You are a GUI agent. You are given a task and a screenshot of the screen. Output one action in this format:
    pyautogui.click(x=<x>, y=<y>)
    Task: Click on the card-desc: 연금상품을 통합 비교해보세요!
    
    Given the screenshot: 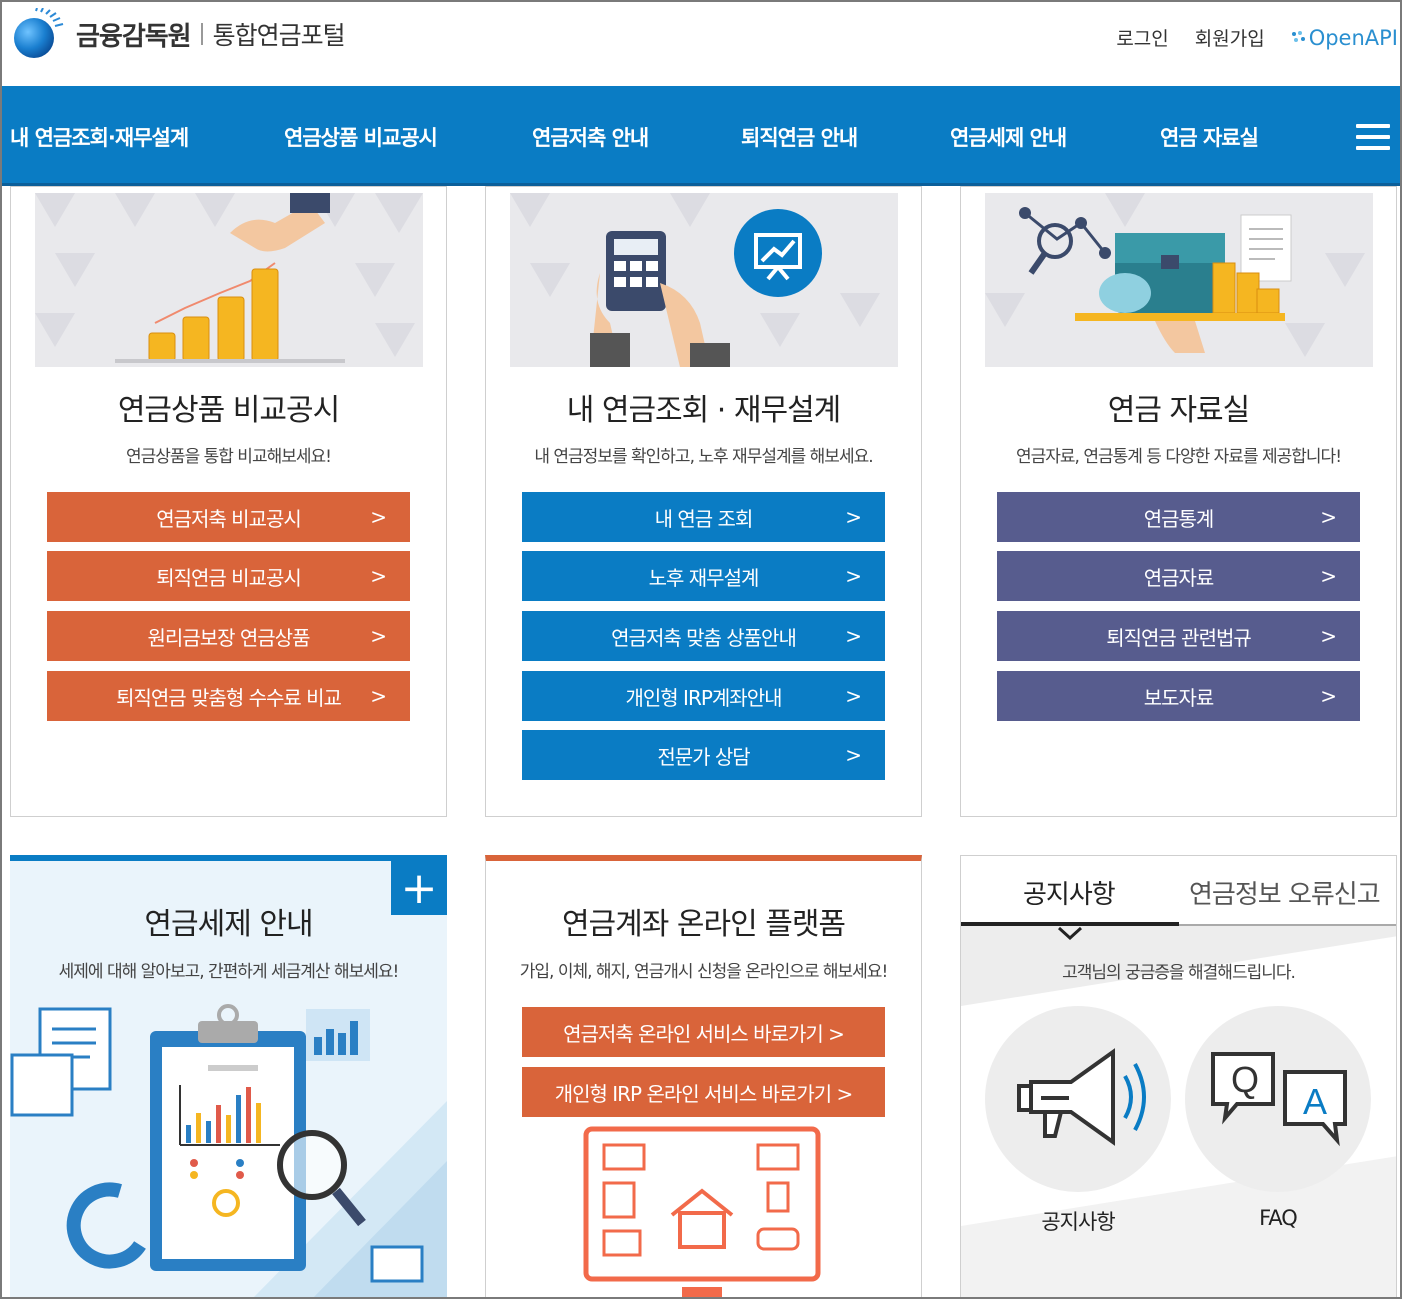 What is the action you would take?
    pyautogui.click(x=229, y=457)
    